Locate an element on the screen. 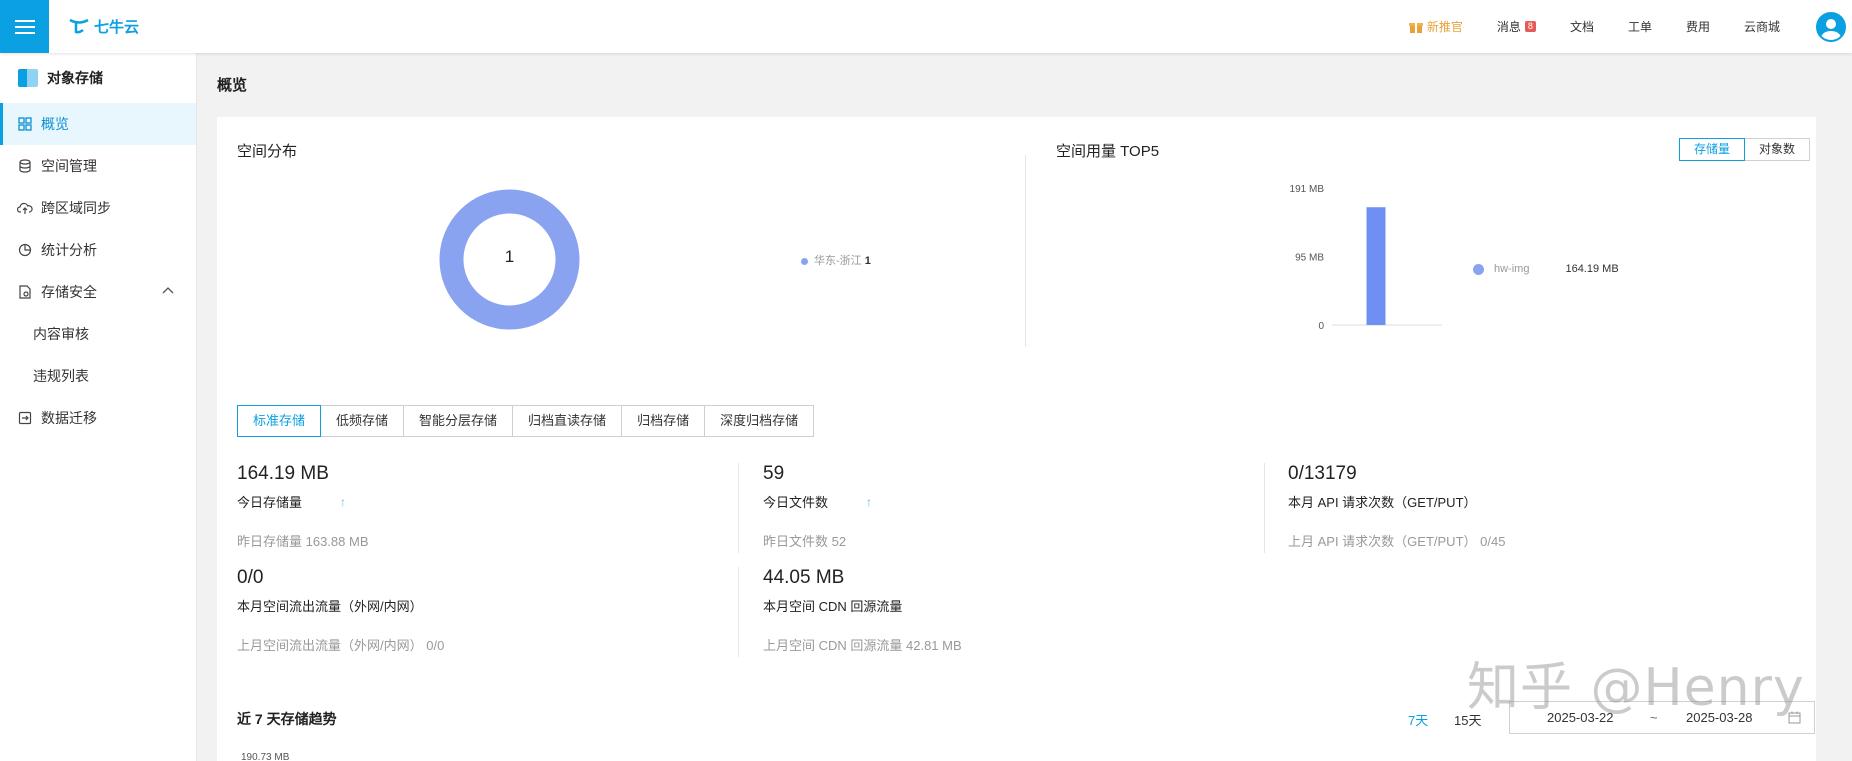  grid-icon is located at coordinates (25, 124).